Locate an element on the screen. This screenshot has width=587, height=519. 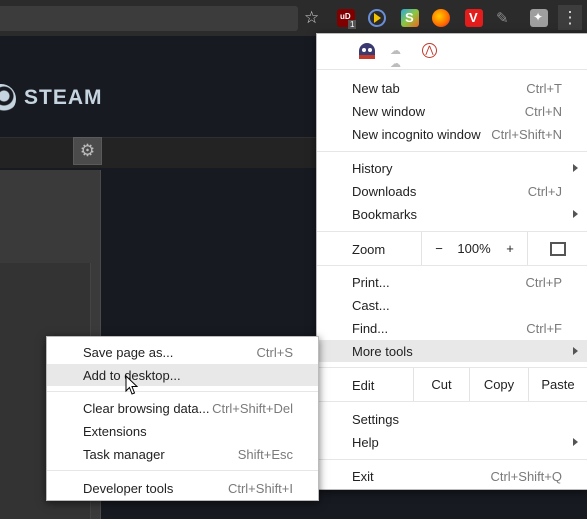
copy-button: Copy is located at coordinates (498, 384).